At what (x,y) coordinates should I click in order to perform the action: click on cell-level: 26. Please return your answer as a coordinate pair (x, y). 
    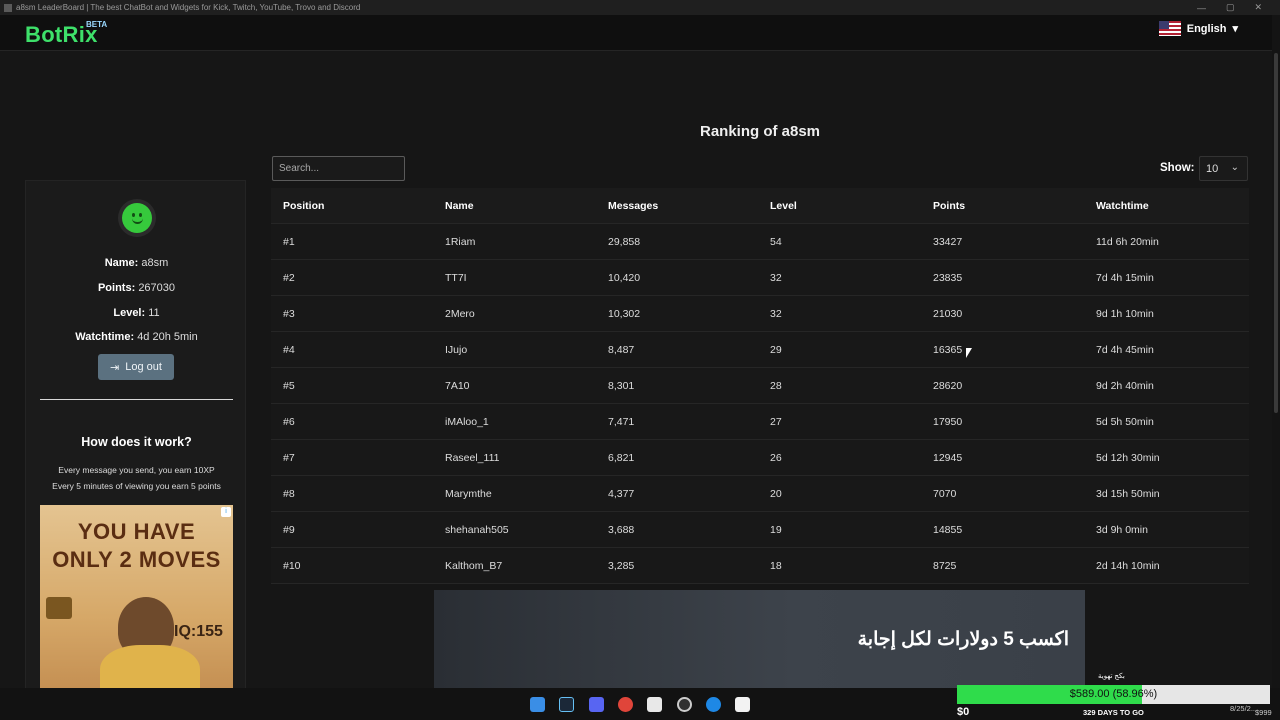
    Looking at the image, I should click on (776, 457).